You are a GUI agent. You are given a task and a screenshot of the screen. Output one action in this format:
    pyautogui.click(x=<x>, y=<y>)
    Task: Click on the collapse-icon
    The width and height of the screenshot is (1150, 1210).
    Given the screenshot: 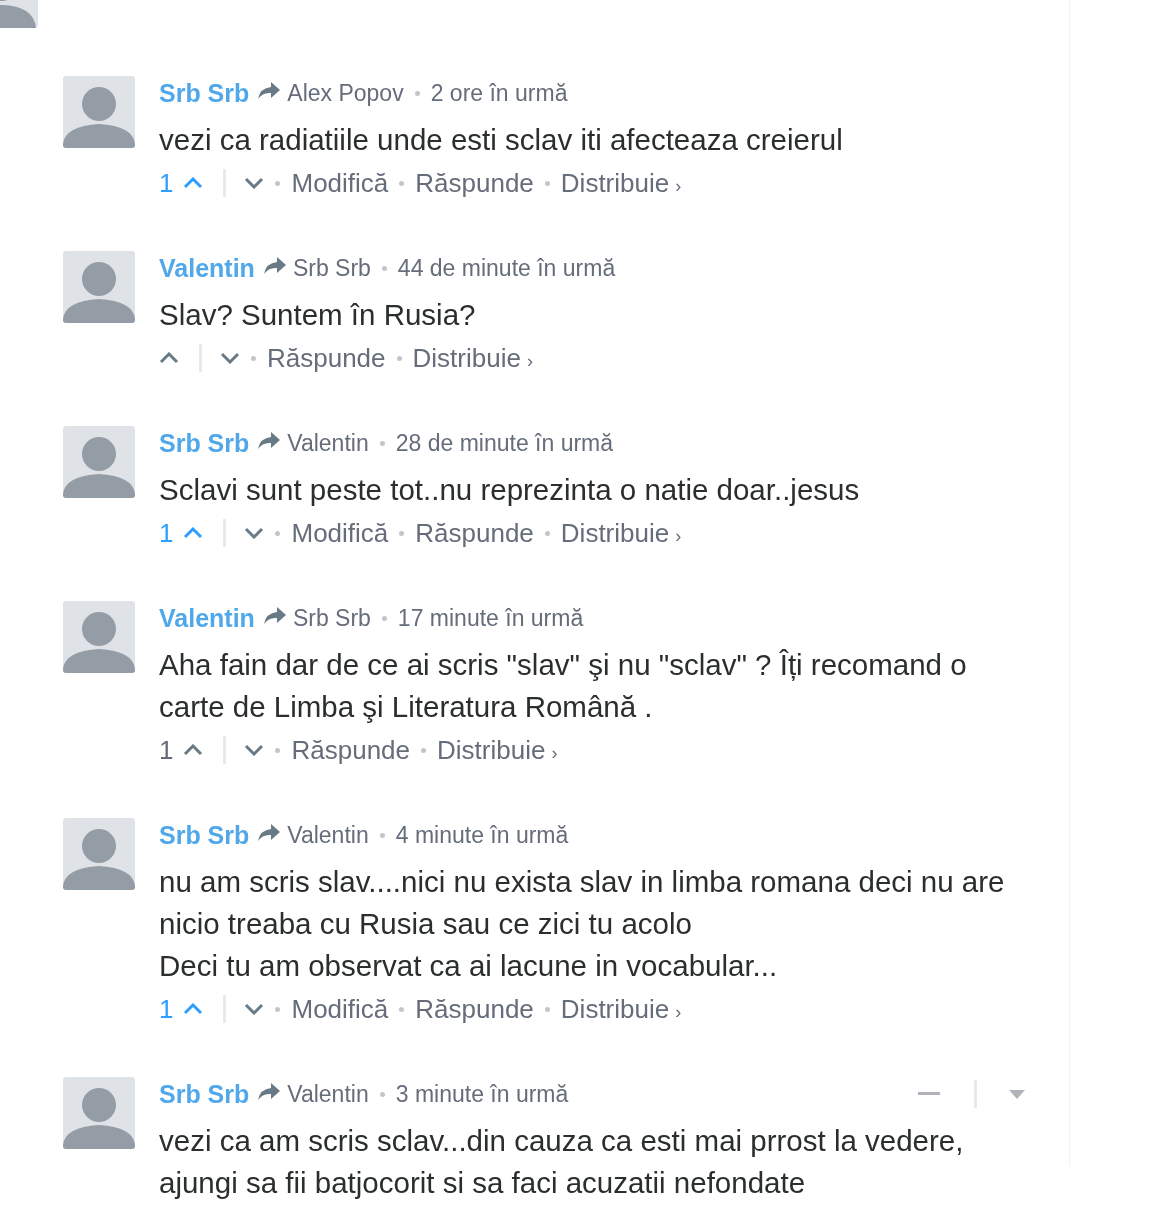 What is the action you would take?
    pyautogui.click(x=929, y=1094)
    